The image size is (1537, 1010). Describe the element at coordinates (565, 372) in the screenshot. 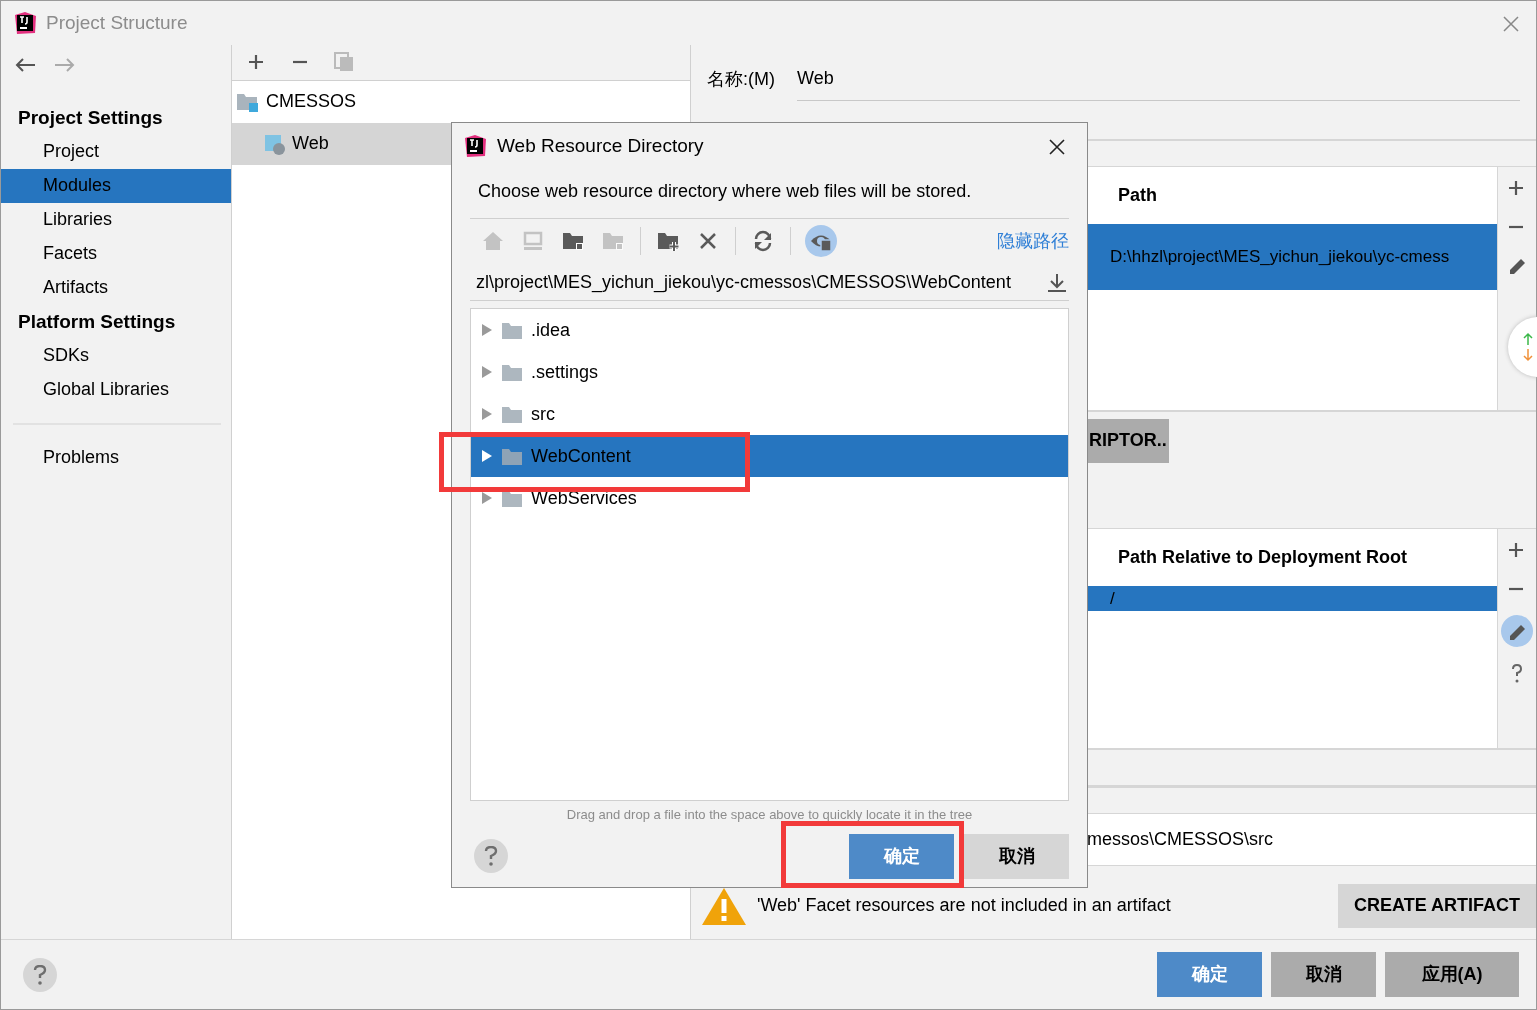

I see `tree-label: .settings` at that location.